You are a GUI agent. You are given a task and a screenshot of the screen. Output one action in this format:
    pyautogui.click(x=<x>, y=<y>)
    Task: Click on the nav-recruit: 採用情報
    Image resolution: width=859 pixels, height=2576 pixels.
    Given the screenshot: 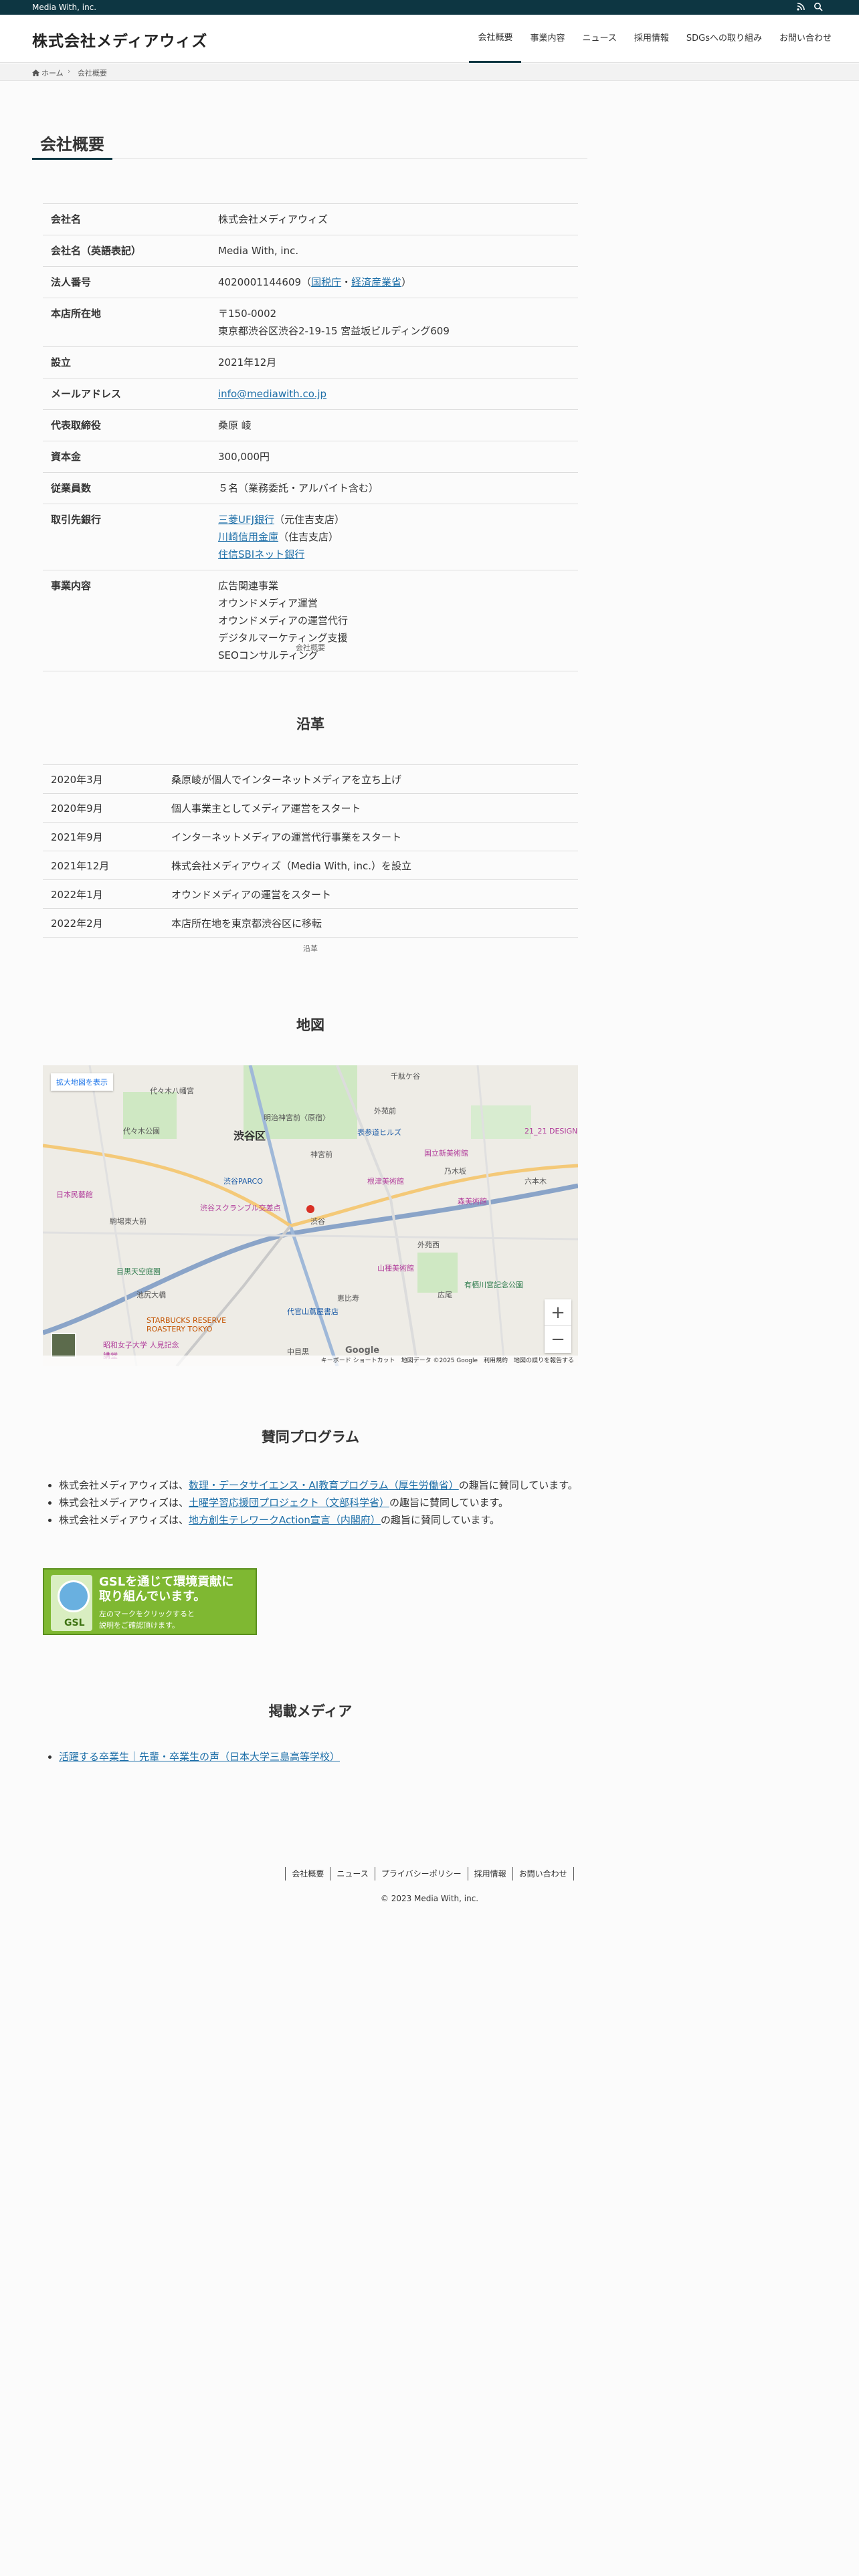 What is the action you would take?
    pyautogui.click(x=652, y=39)
    